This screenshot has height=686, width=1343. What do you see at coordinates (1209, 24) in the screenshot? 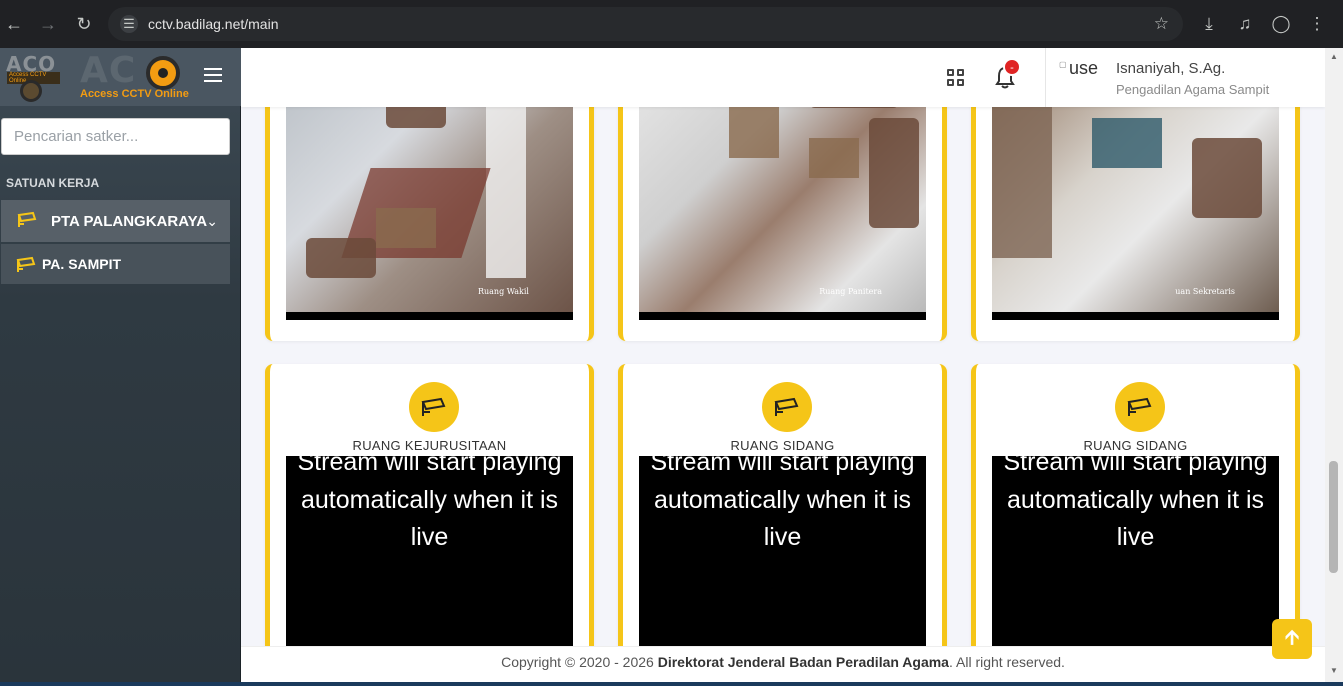
I see `download-icon: ⤓` at bounding box center [1209, 24].